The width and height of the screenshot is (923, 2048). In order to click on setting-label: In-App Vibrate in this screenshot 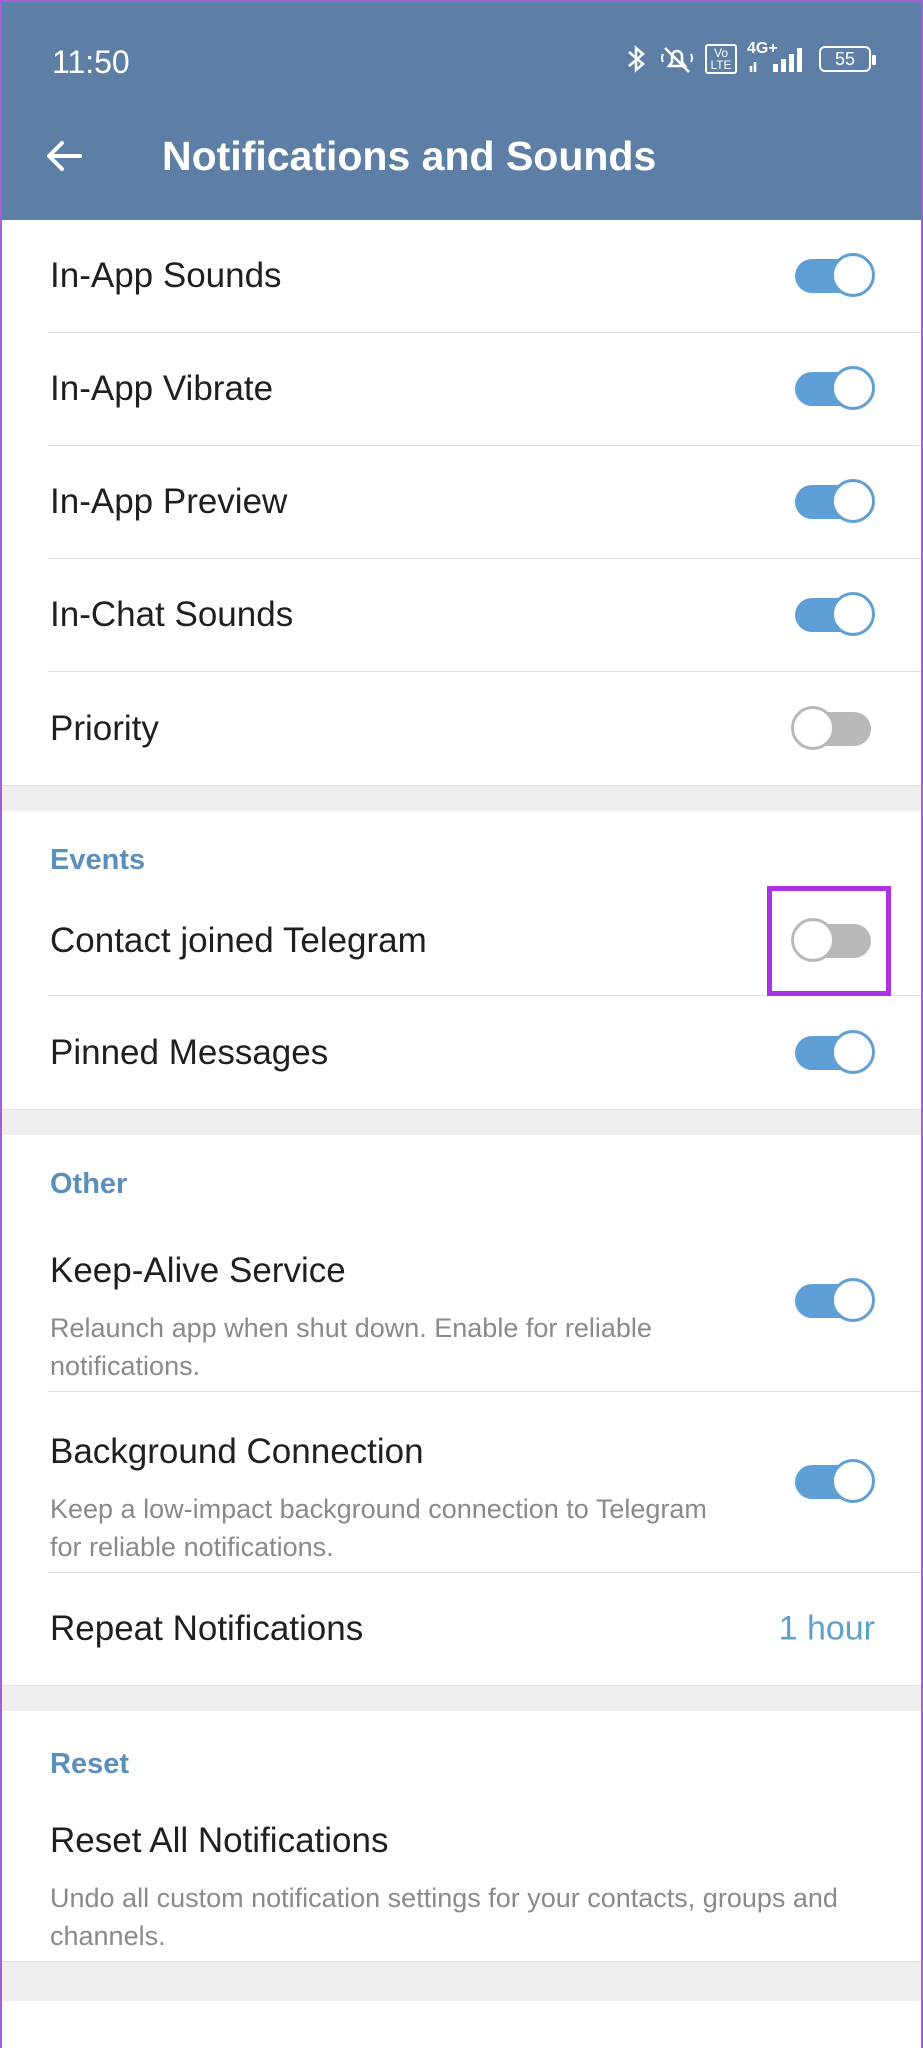, I will do `click(162, 388)`.